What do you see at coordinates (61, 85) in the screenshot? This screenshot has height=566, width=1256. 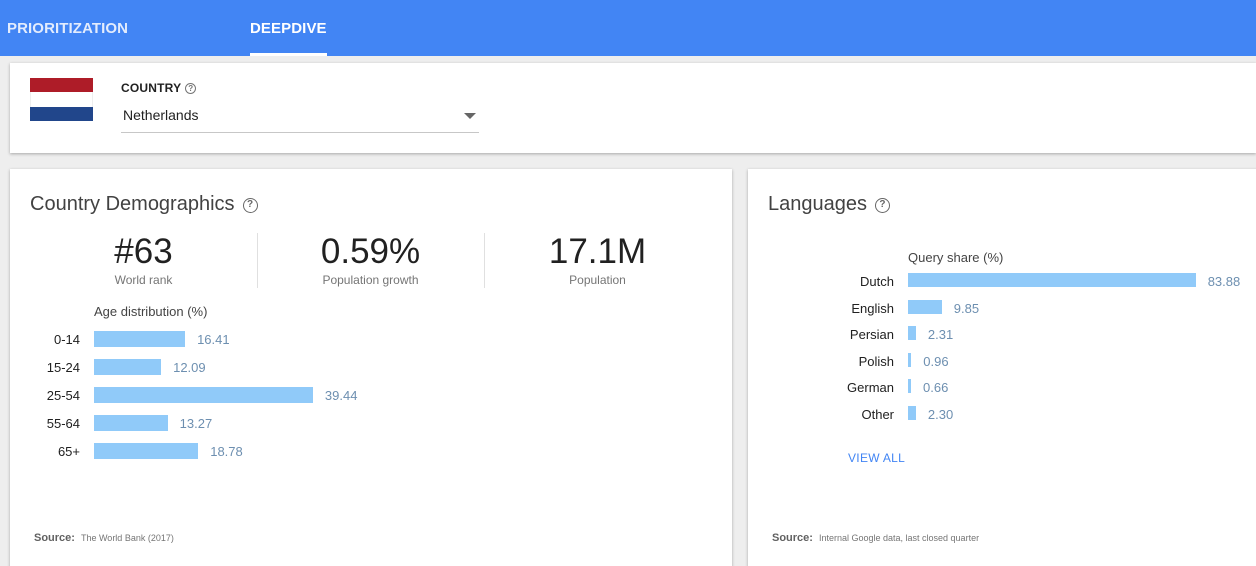 I see `flag-stripe-top` at bounding box center [61, 85].